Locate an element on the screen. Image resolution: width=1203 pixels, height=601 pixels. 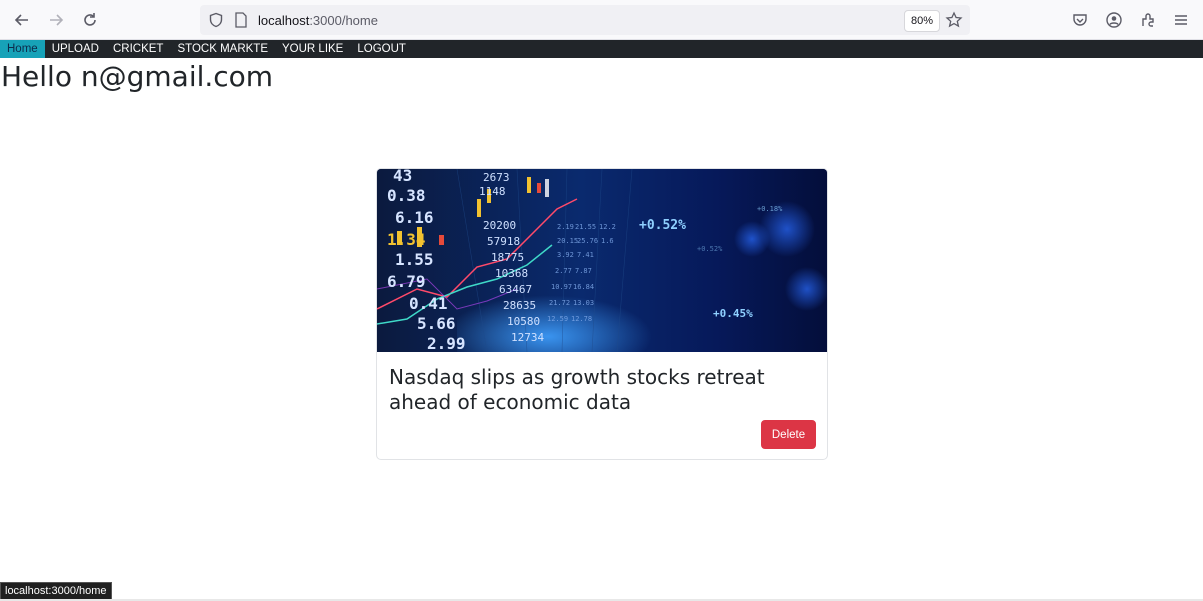
ticker-value: 6.79 is located at coordinates (406, 281).